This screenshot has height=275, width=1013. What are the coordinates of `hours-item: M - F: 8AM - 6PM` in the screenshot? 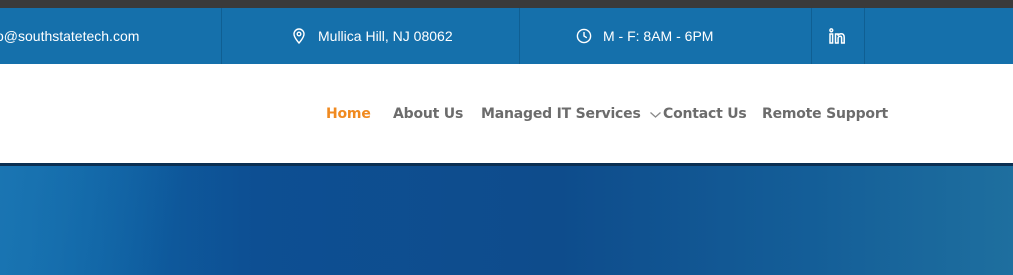 It's located at (644, 36).